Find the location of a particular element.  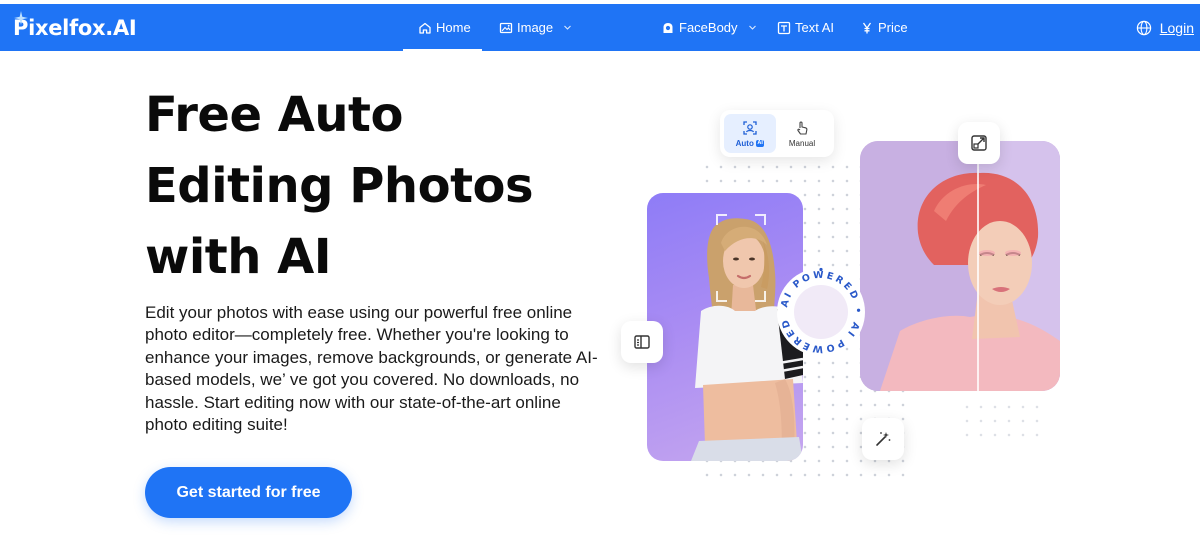

face-scan-icon is located at coordinates (750, 128).